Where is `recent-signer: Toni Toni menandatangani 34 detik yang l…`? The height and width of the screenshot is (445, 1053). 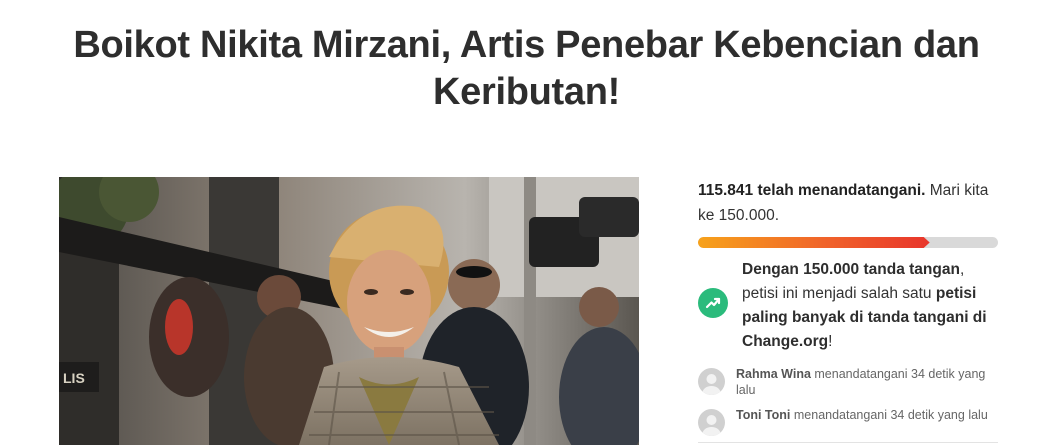 recent-signer: Toni Toni menandatangani 34 detik yang l… is located at coordinates (848, 421).